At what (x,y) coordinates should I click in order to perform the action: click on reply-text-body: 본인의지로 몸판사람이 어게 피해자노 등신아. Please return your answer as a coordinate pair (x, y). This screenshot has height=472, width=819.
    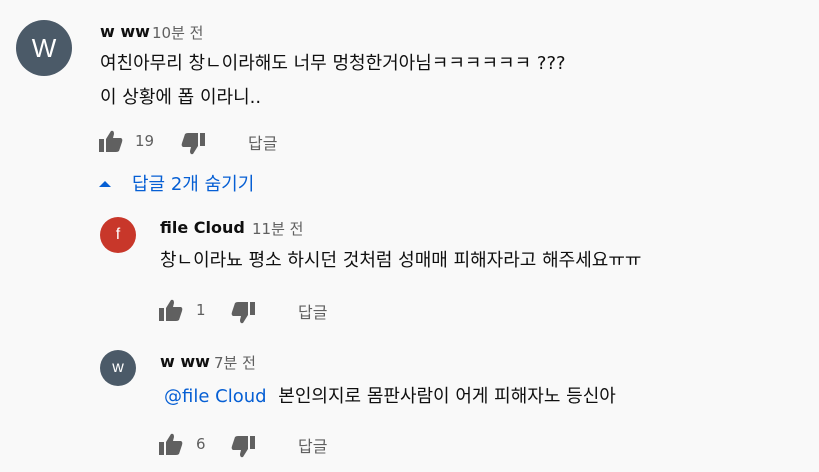
    Looking at the image, I should click on (447, 396).